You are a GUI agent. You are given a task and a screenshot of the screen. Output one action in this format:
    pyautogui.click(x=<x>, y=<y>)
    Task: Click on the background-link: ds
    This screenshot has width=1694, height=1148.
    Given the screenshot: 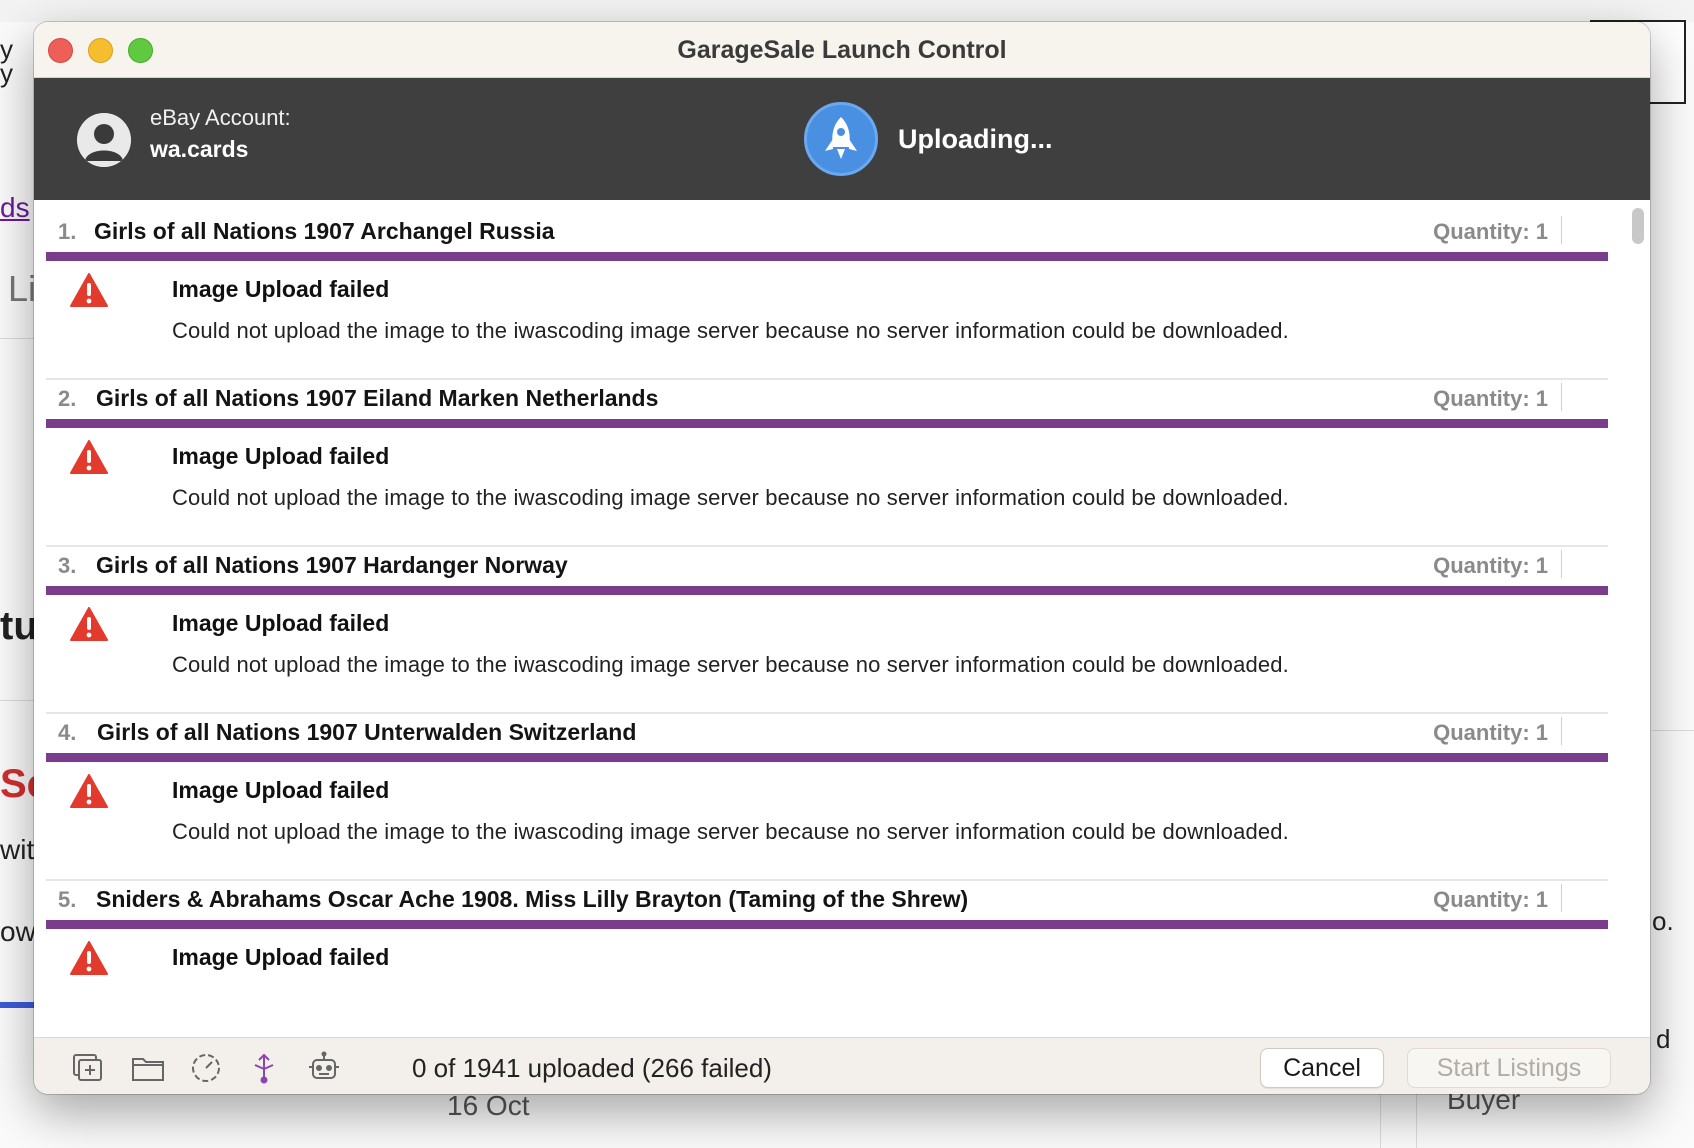 What is the action you would take?
    pyautogui.click(x=15, y=207)
    